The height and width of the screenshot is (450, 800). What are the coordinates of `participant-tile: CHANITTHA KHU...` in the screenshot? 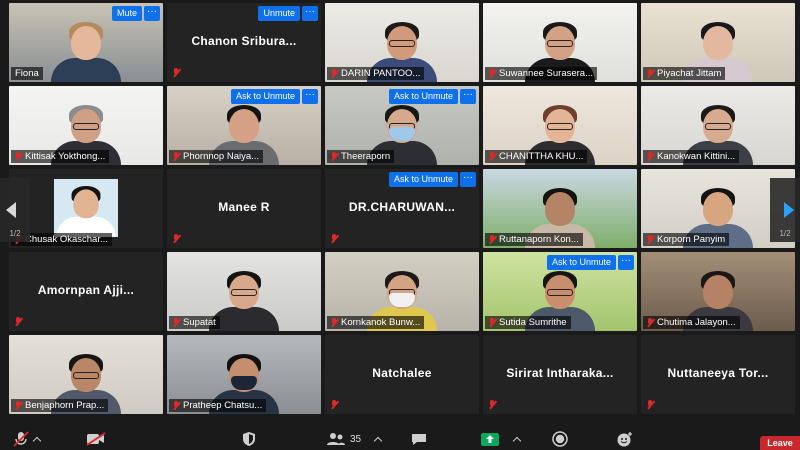 It's located at (560, 125).